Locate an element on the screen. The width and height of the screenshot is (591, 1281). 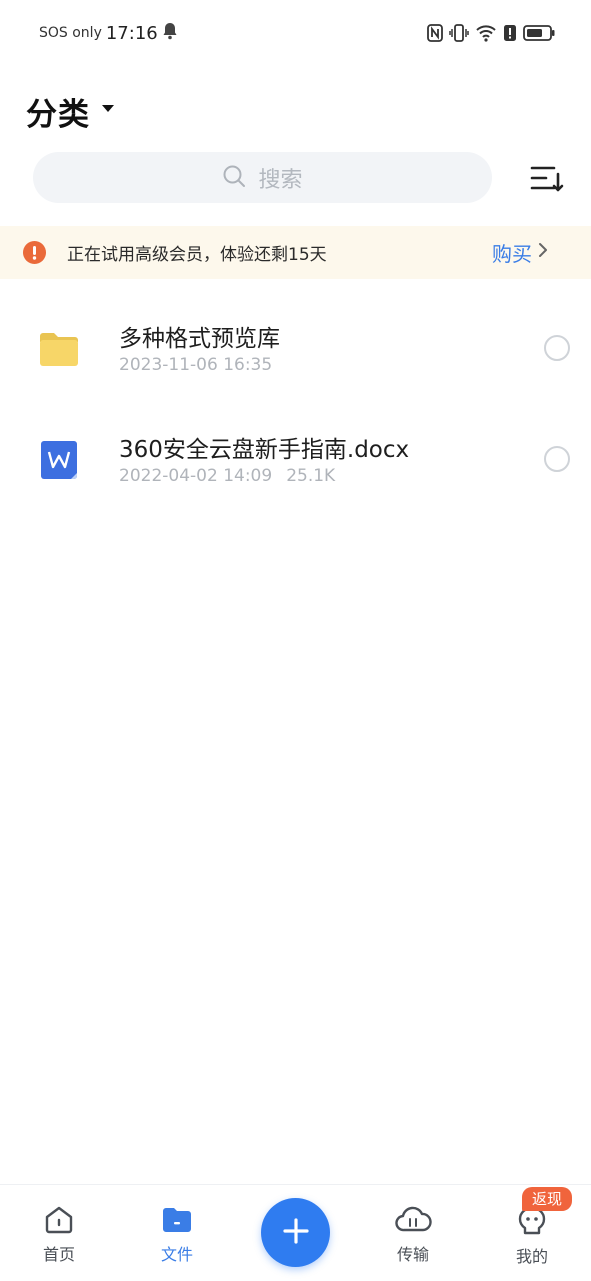
nav-mine: 我的 is located at coordinates (532, 1235).